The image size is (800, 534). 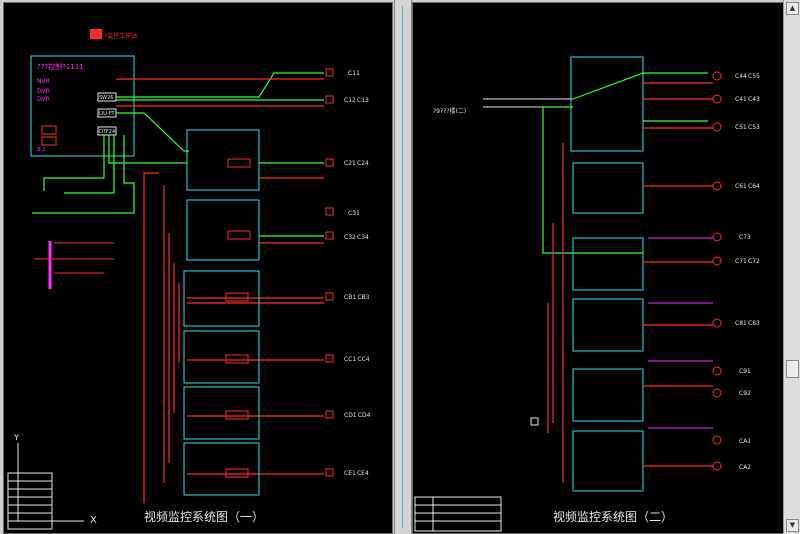 What do you see at coordinates (613, 516) in the screenshot?
I see `right-sheet-title: 视频监控系统图（二）` at bounding box center [613, 516].